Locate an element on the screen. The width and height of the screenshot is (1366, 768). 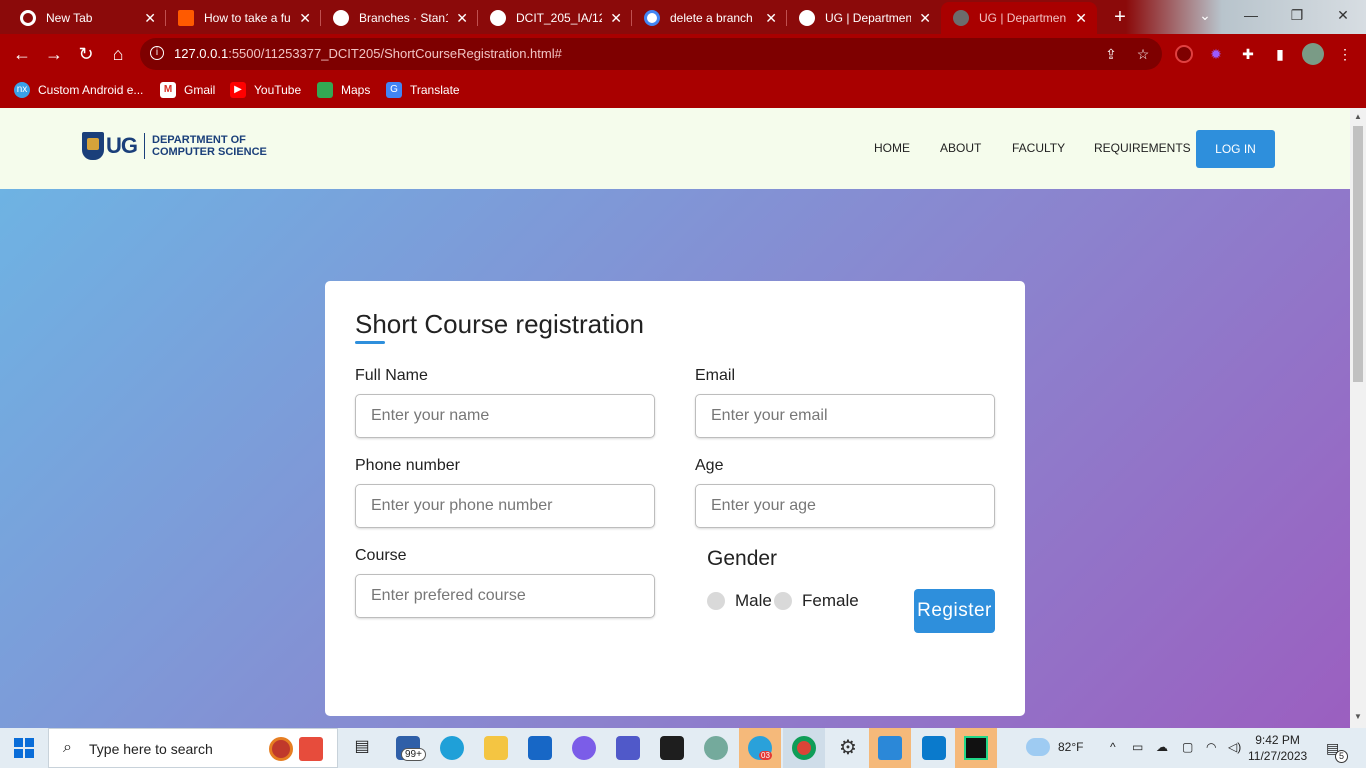
teams-icon is located at coordinates (628, 748).